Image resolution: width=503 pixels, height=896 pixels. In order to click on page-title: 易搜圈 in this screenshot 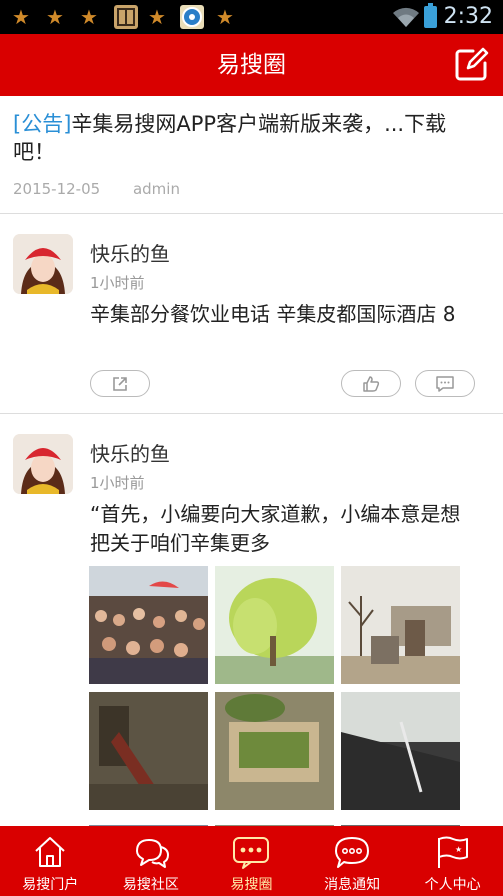, I will do `click(251, 65)`.